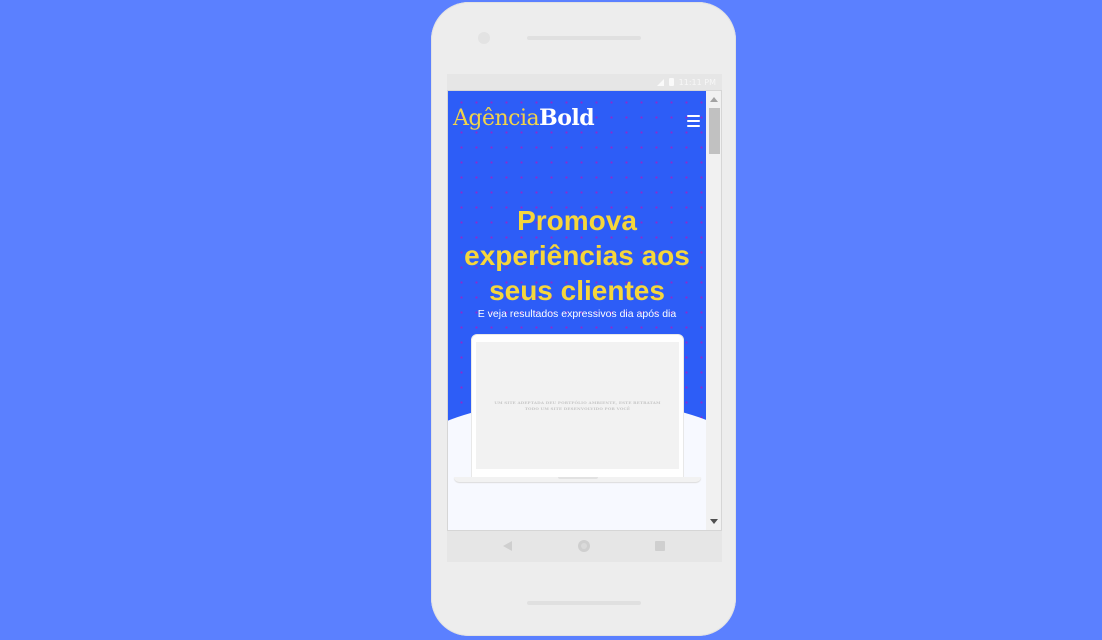 The width and height of the screenshot is (1102, 640). I want to click on android-nav-bar, so click(584, 546).